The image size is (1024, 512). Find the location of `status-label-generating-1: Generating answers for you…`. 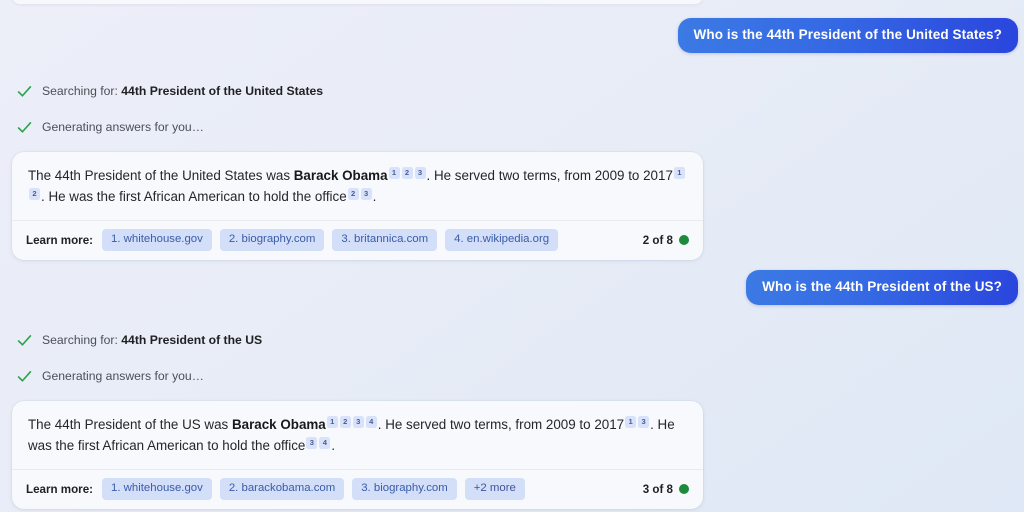

status-label-generating-1: Generating answers for you… is located at coordinates (123, 126).